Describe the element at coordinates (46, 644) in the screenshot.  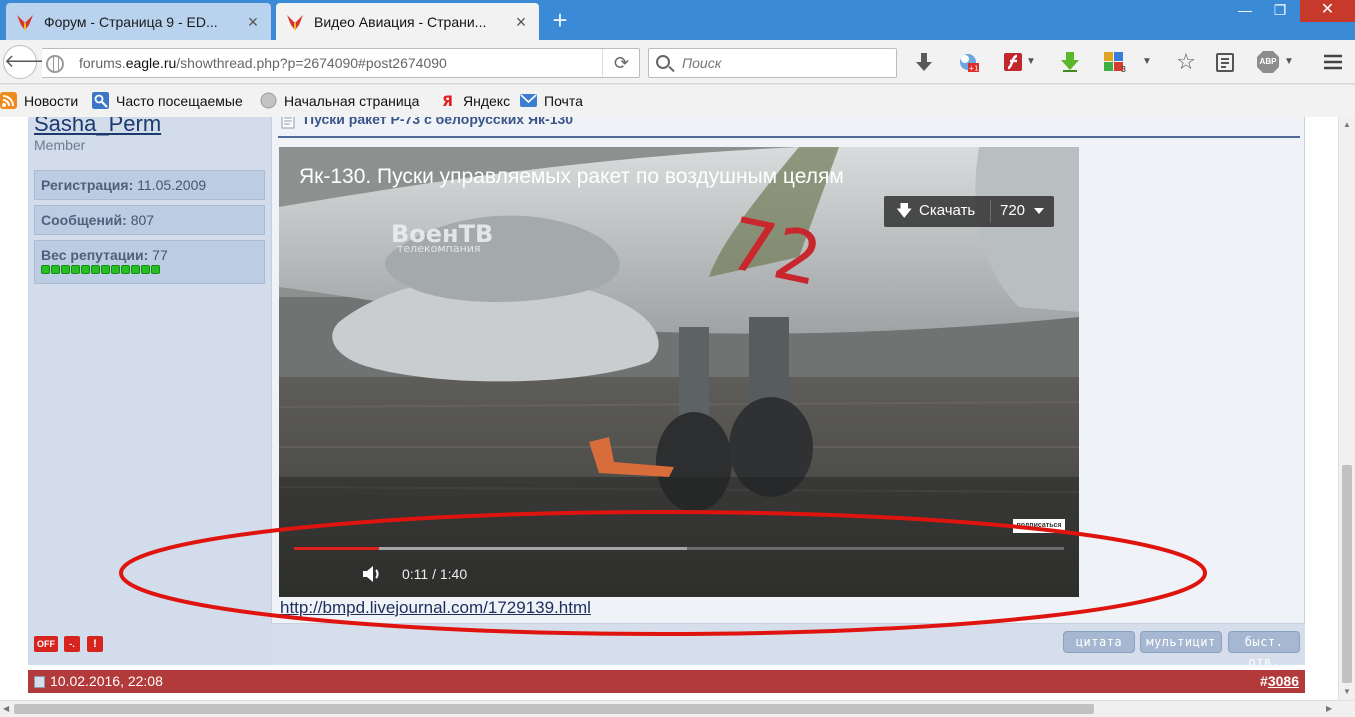
I see `offline-status-icon: OFF` at that location.